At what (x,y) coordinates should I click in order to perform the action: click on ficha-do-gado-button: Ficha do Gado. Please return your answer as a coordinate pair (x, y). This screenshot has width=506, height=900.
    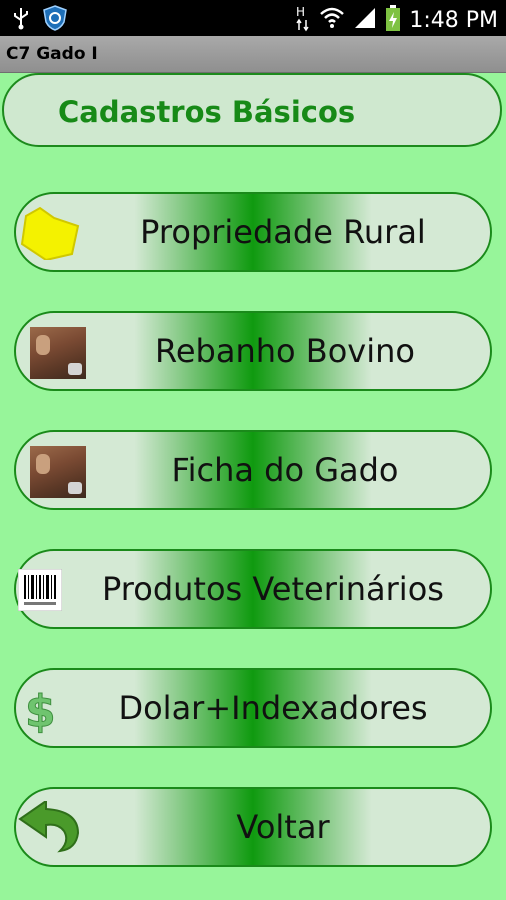
    Looking at the image, I should click on (253, 470).